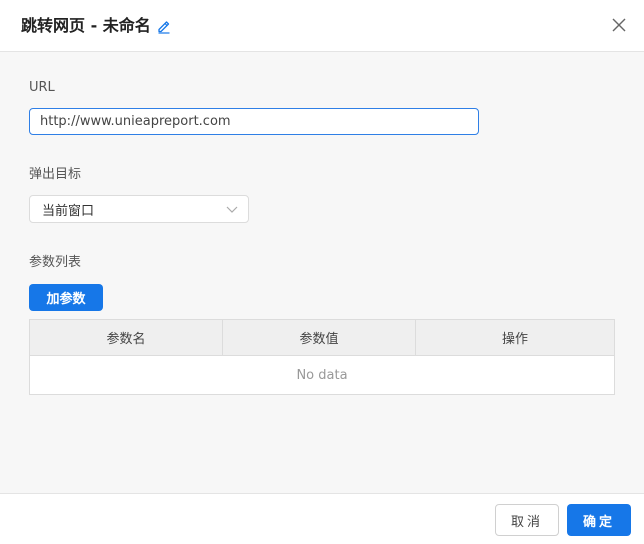 The image size is (644, 544). I want to click on add-param-button: 加参数, so click(66, 297).